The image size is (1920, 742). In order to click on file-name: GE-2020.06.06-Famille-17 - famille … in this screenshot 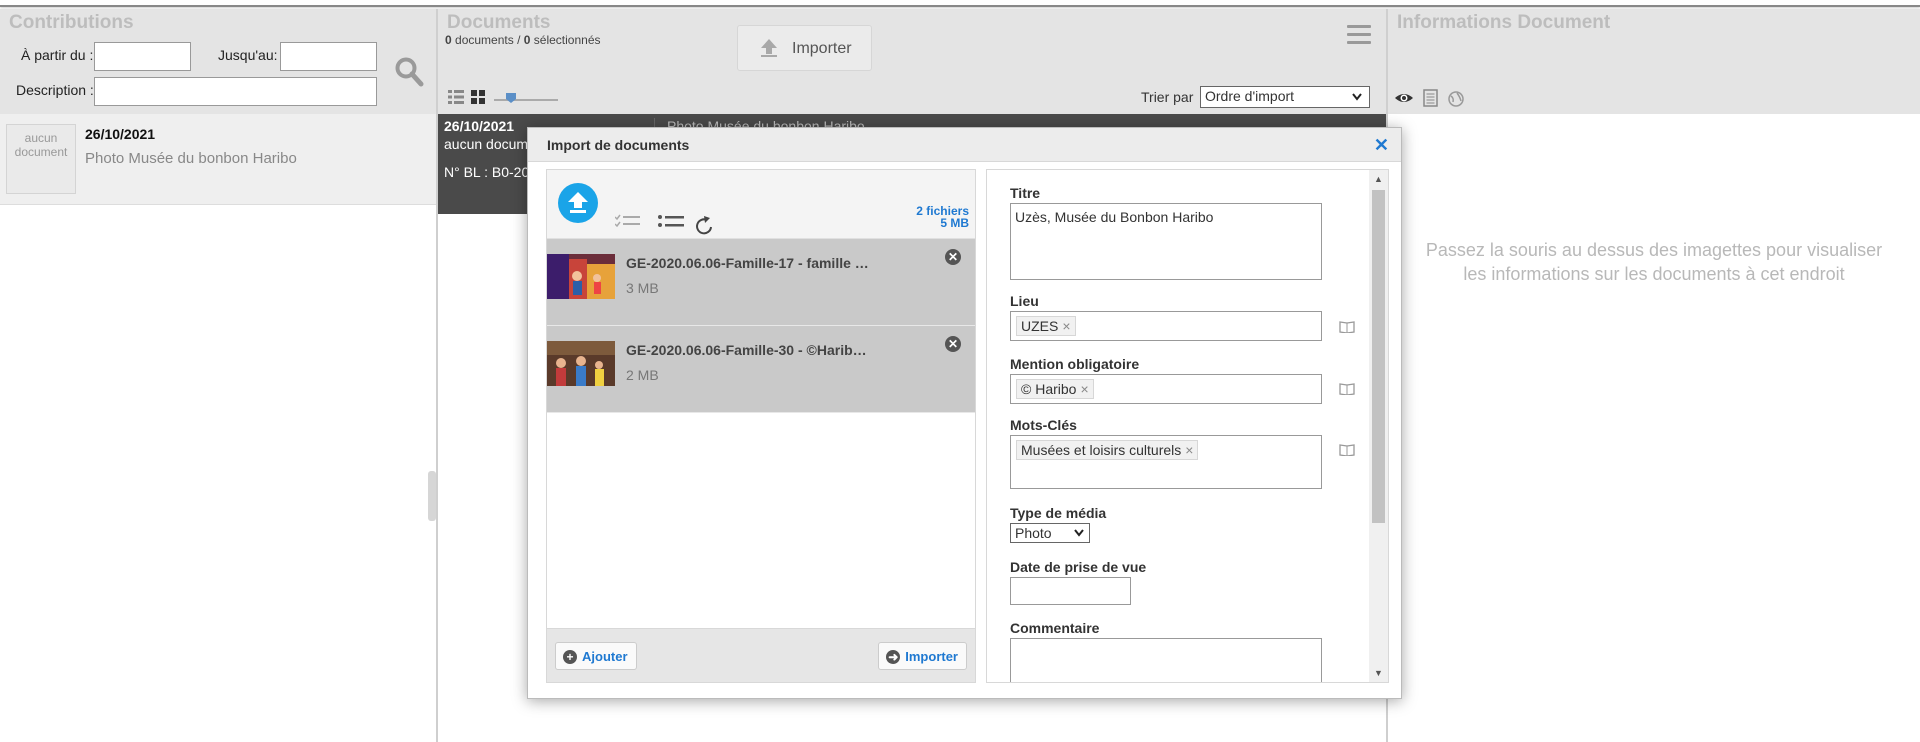, I will do `click(747, 263)`.